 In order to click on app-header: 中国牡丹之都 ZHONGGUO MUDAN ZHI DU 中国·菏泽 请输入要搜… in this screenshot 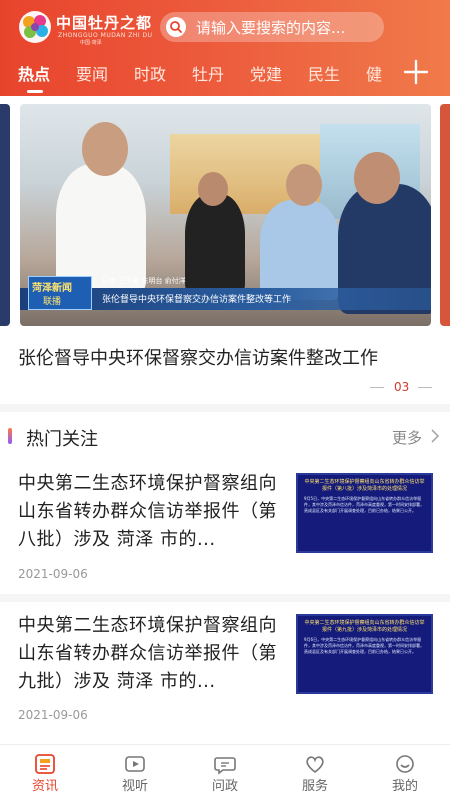, I will do `click(225, 48)`.